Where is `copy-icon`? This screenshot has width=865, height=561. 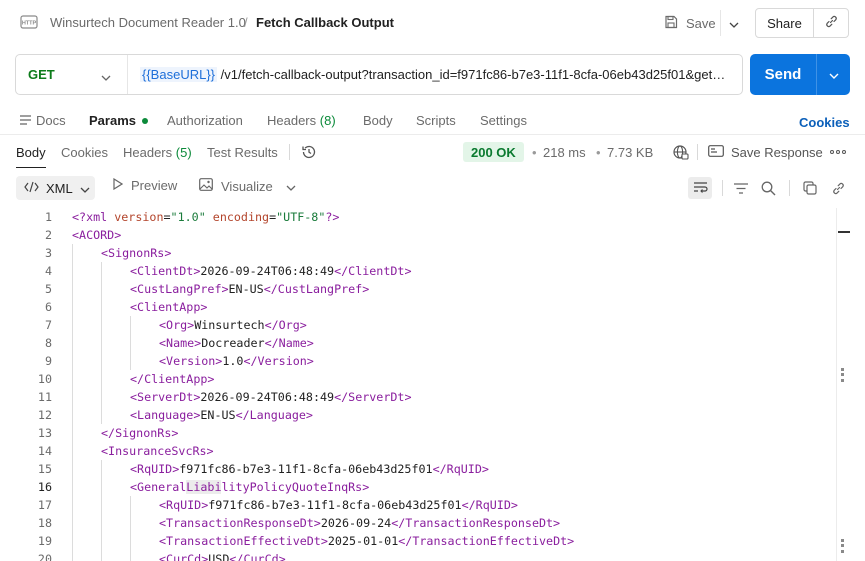 copy-icon is located at coordinates (810, 188).